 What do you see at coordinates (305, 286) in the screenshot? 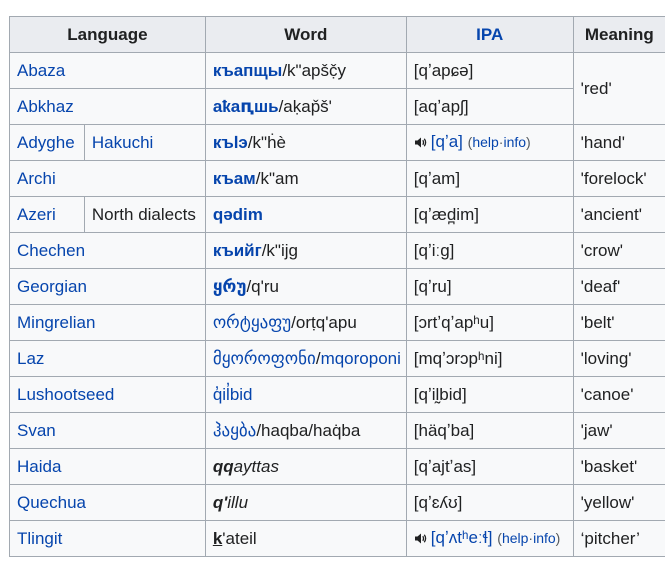
I see `word-cell: ყრუ/q'ru` at bounding box center [305, 286].